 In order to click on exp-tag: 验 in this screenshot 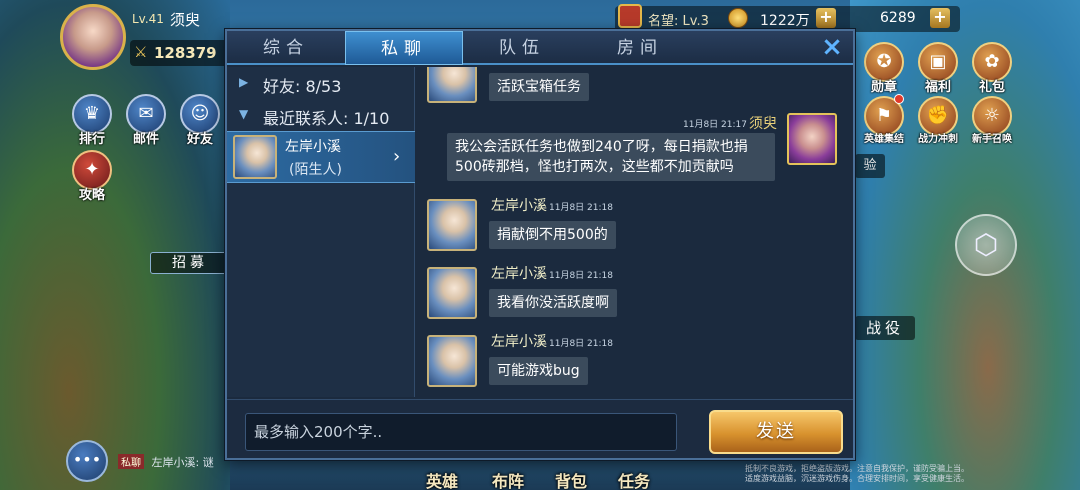, I will do `click(870, 166)`.